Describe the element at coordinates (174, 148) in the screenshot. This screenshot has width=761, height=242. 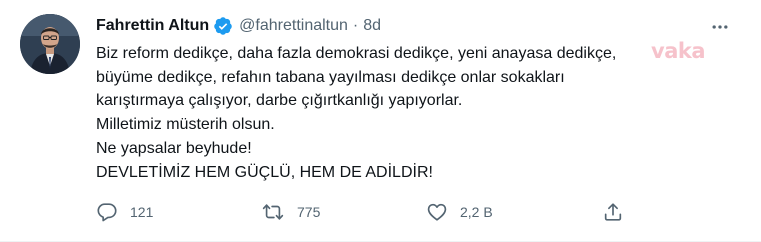
I see `tweet-text-line: Ne yapsalar beyhude!` at that location.